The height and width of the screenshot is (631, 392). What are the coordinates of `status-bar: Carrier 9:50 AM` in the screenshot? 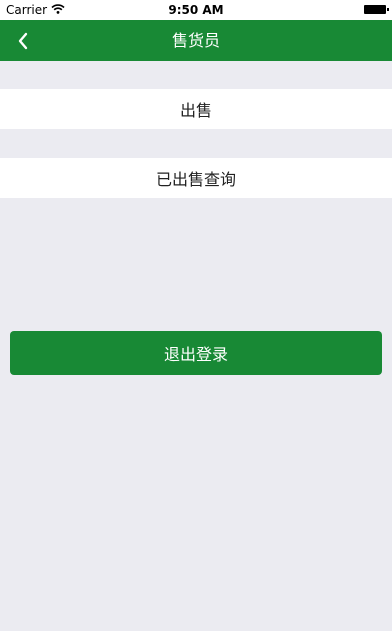 It's located at (196, 10).